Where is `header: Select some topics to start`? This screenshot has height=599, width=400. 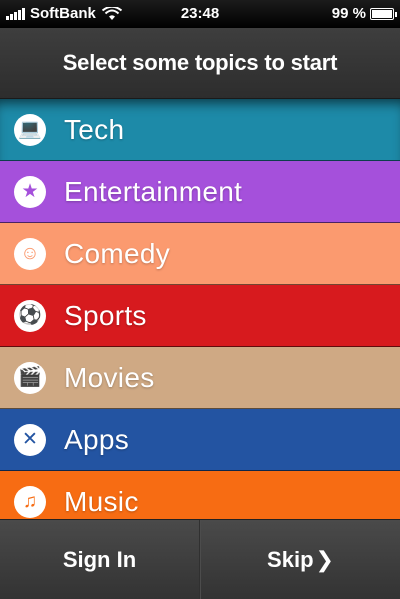 header: Select some topics to start is located at coordinates (200, 63).